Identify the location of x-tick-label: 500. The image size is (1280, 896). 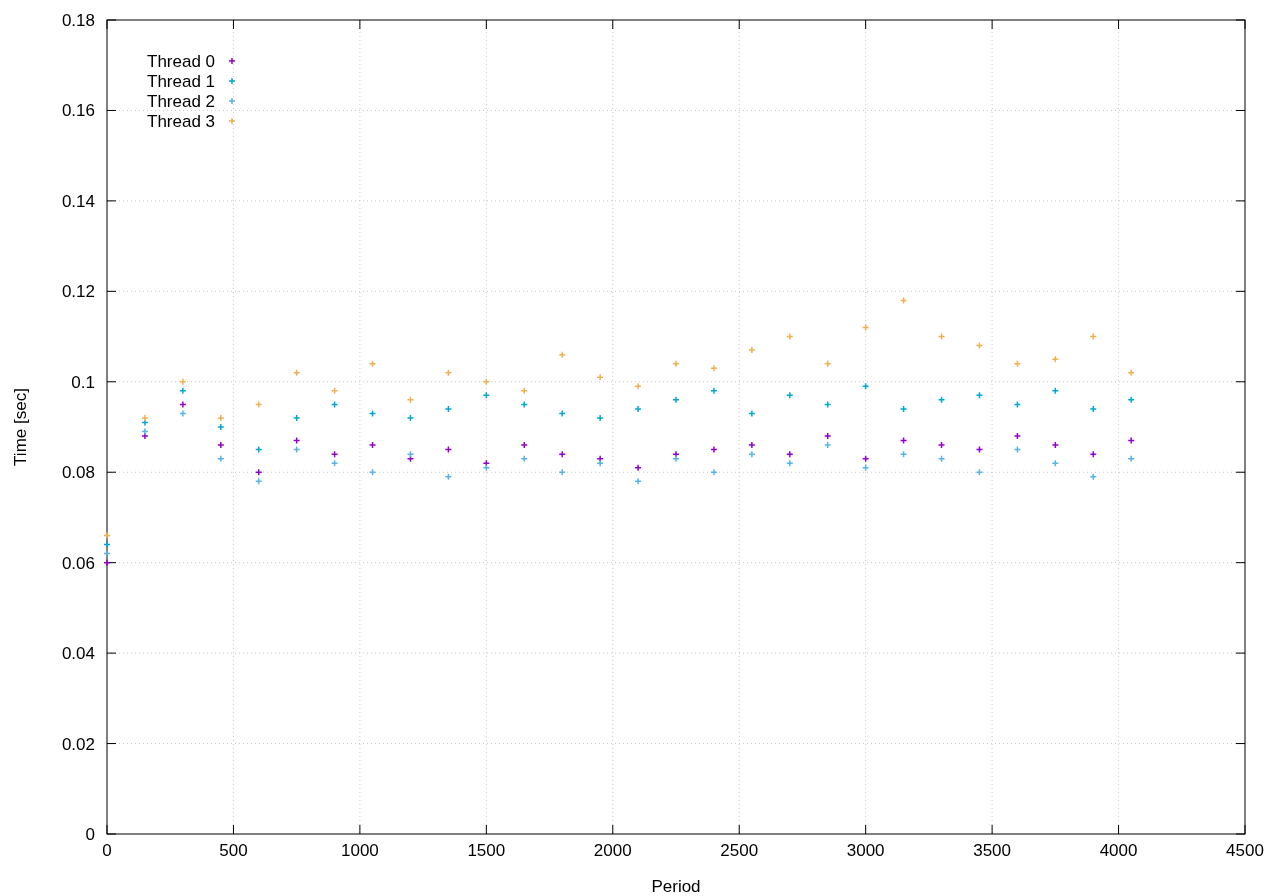
(233, 850).